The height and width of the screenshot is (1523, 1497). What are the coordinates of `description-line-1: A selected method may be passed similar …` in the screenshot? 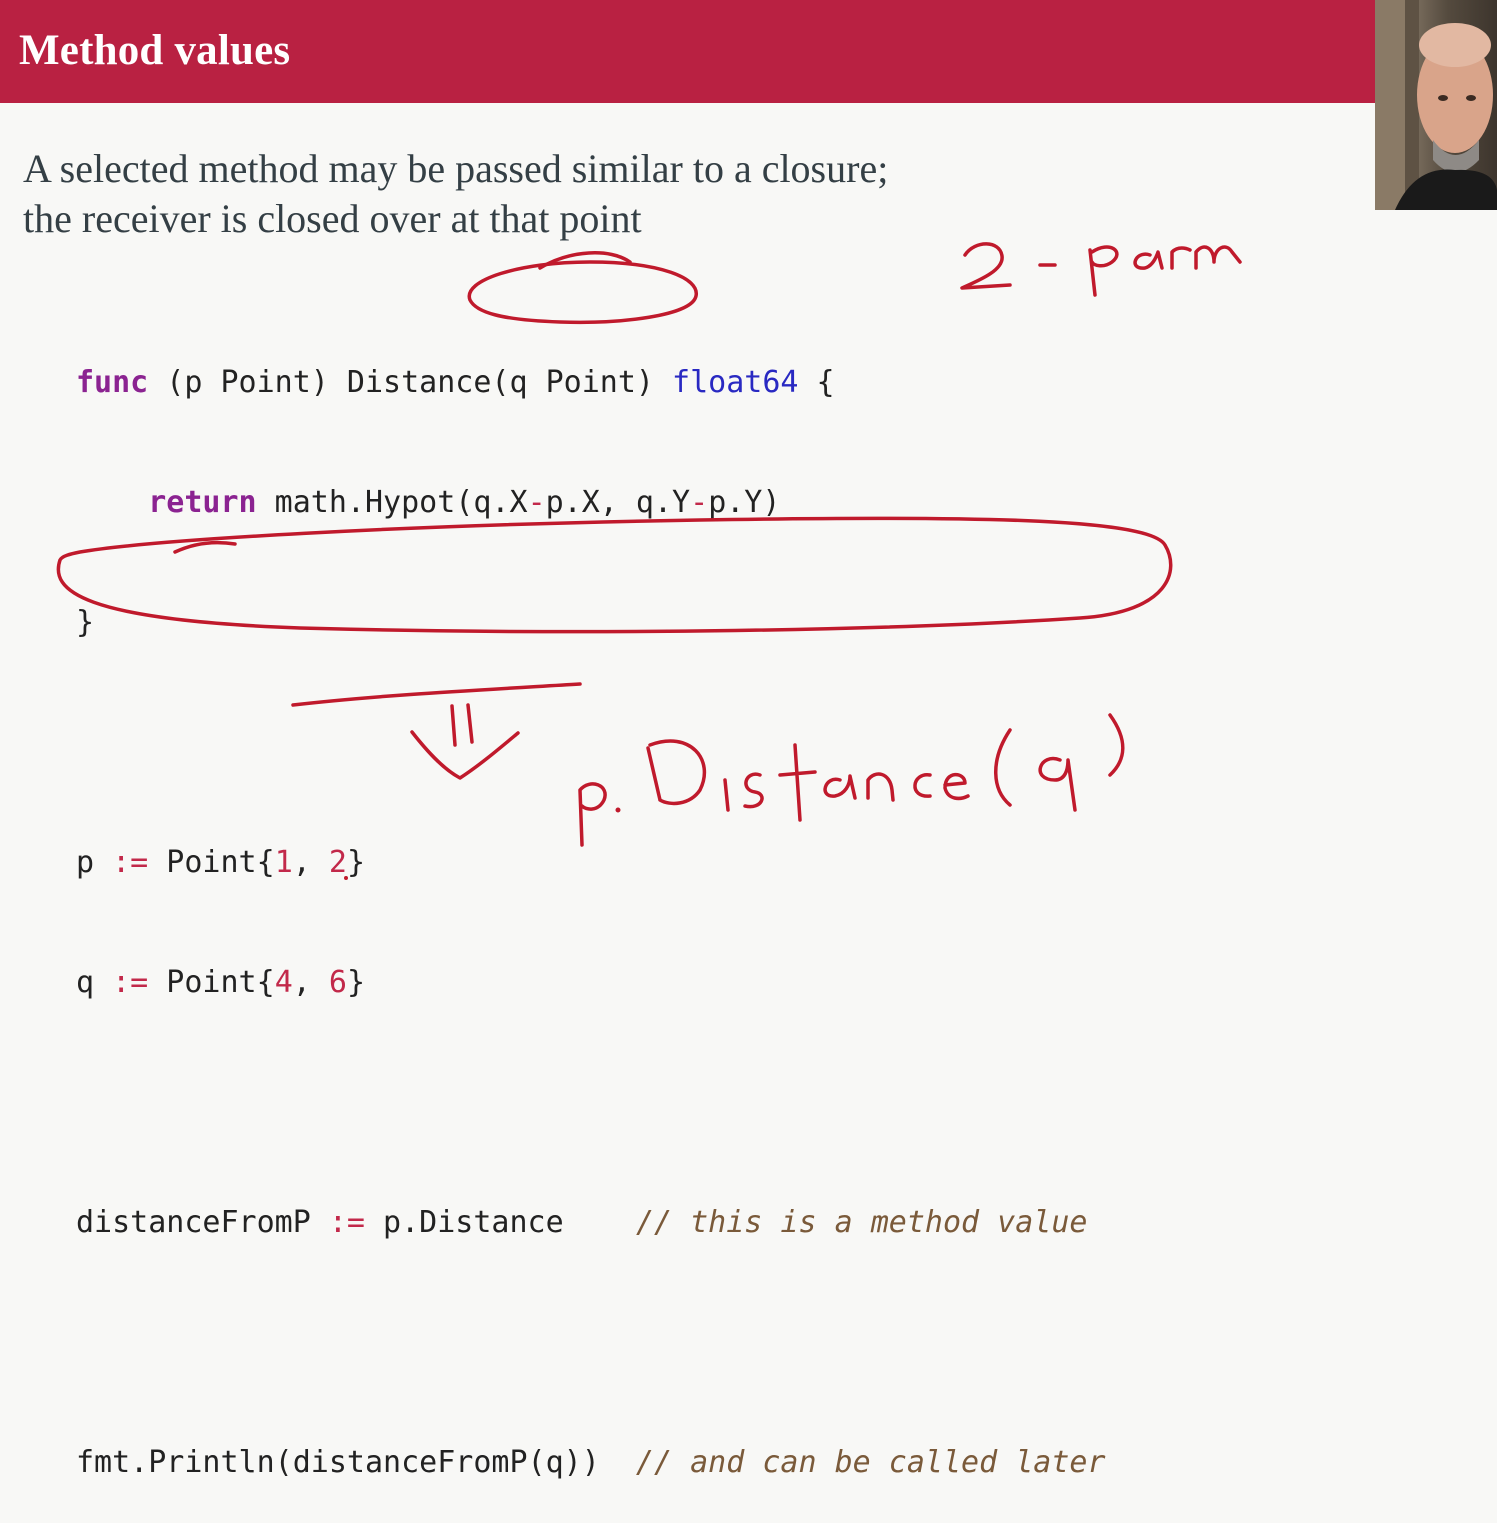 It's located at (456, 168).